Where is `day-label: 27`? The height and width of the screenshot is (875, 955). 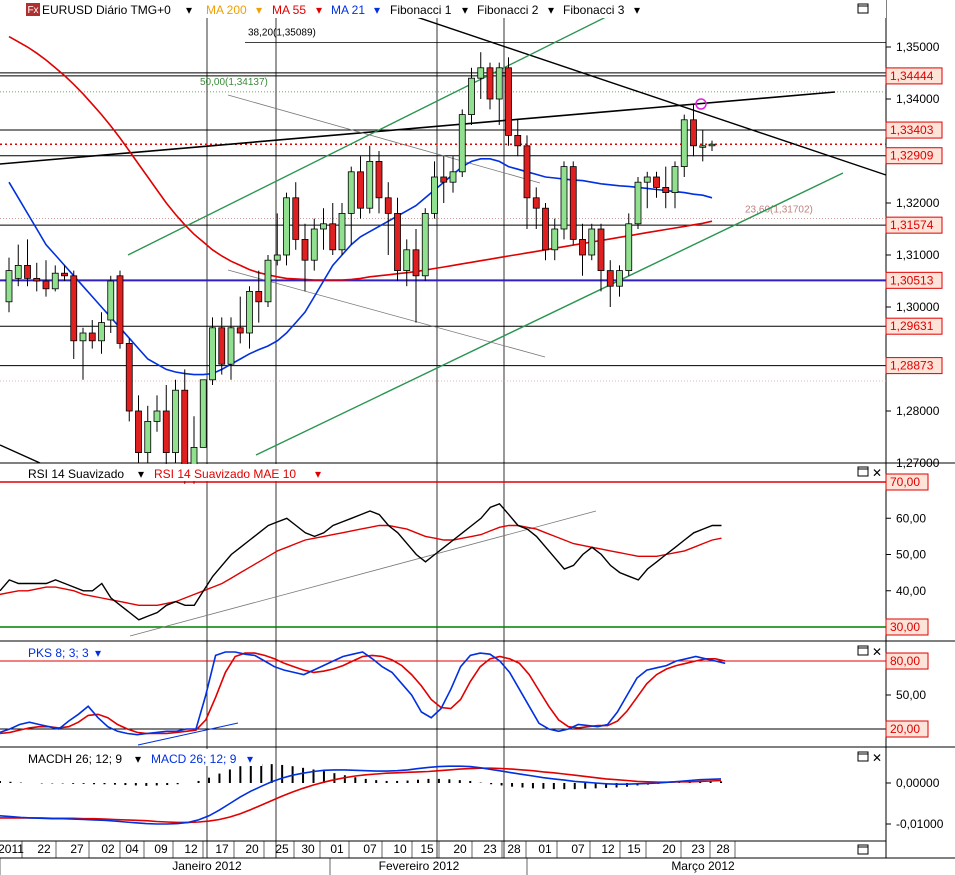 day-label: 27 is located at coordinates (77, 849).